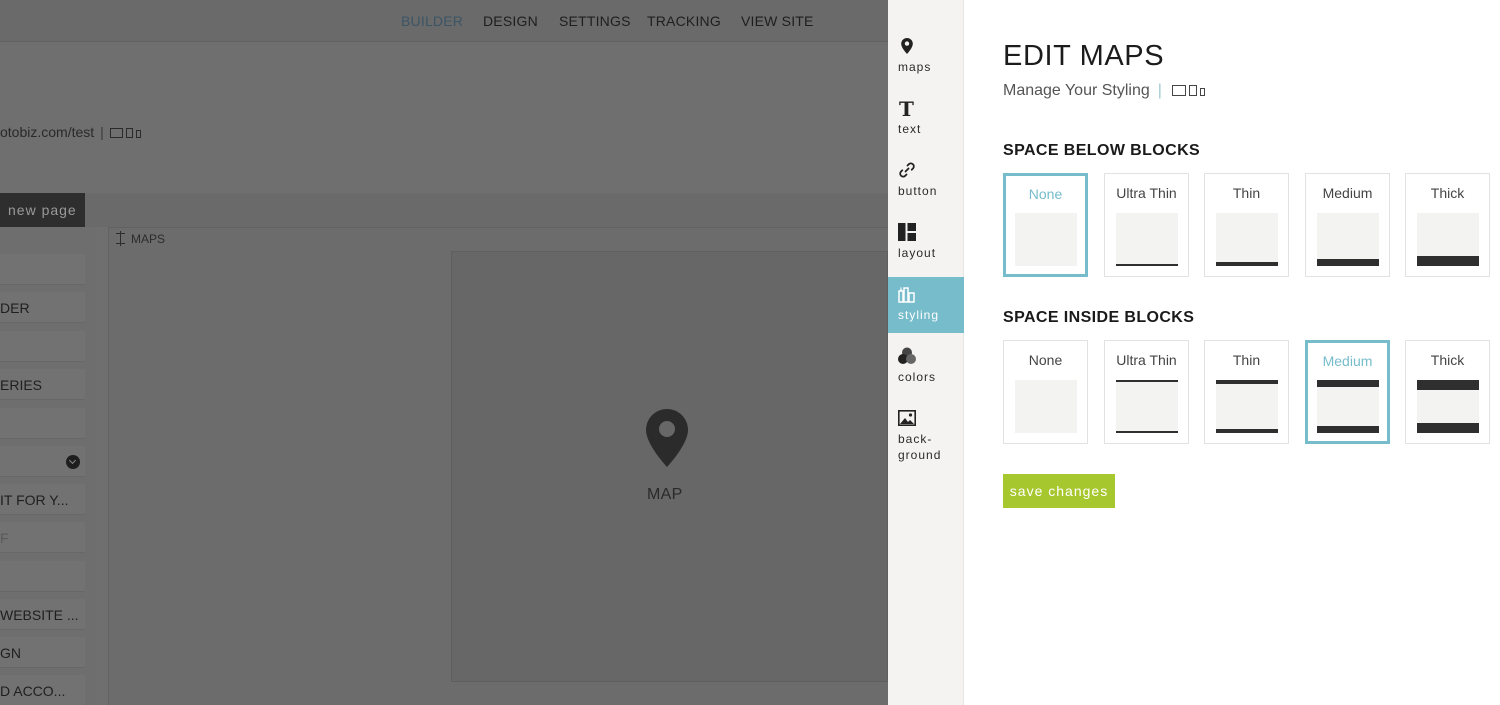  What do you see at coordinates (42, 652) in the screenshot?
I see `sidebar-page-item: GN` at bounding box center [42, 652].